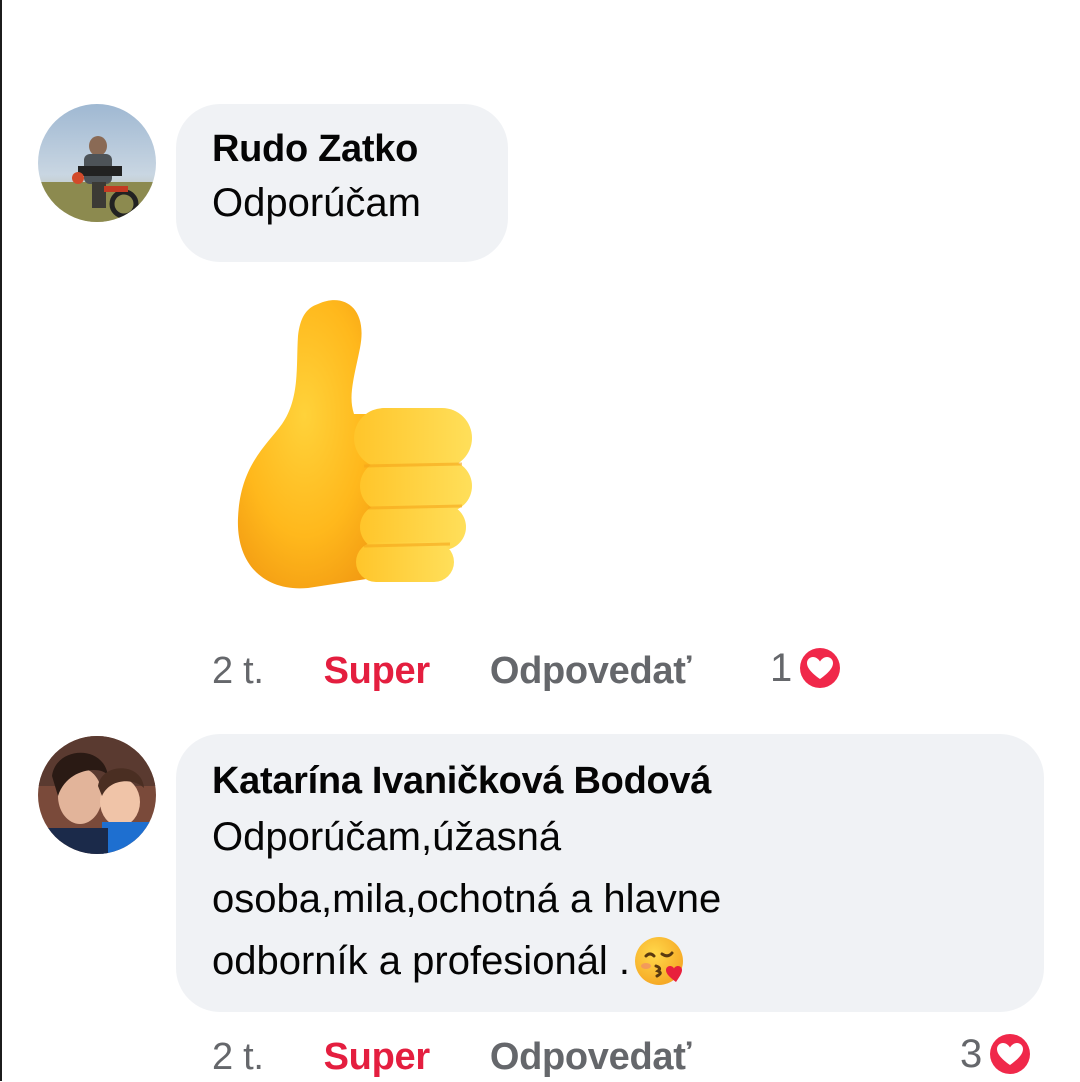  Describe the element at coordinates (316, 203) in the screenshot. I see `comment-text: Odporúčam` at that location.